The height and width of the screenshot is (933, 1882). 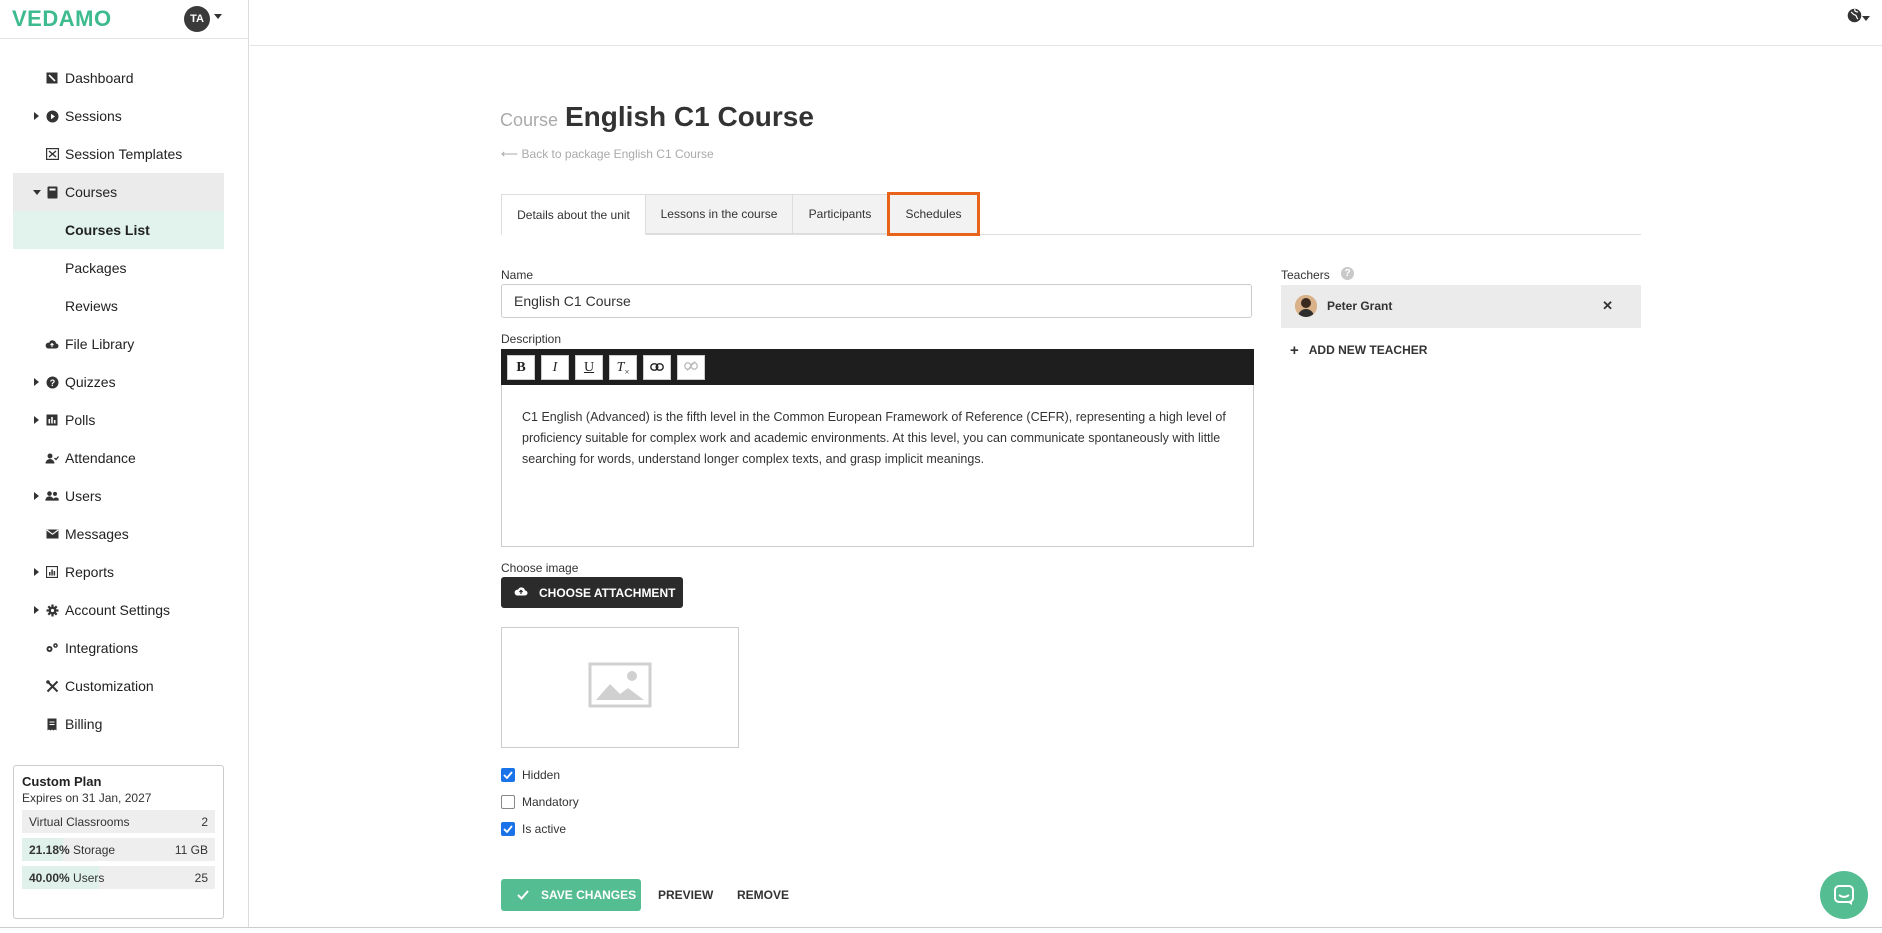 What do you see at coordinates (118, 192) in the screenshot?
I see `sidebar-item-courses: Courses` at bounding box center [118, 192].